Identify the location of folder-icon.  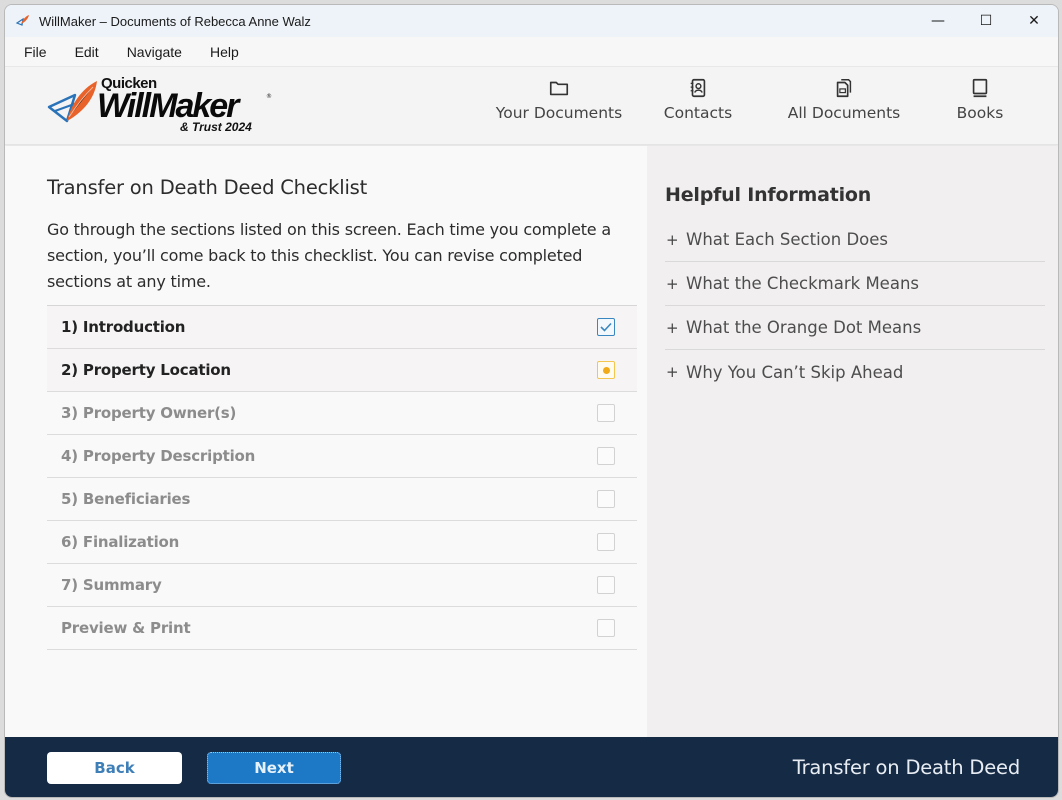
(559, 88).